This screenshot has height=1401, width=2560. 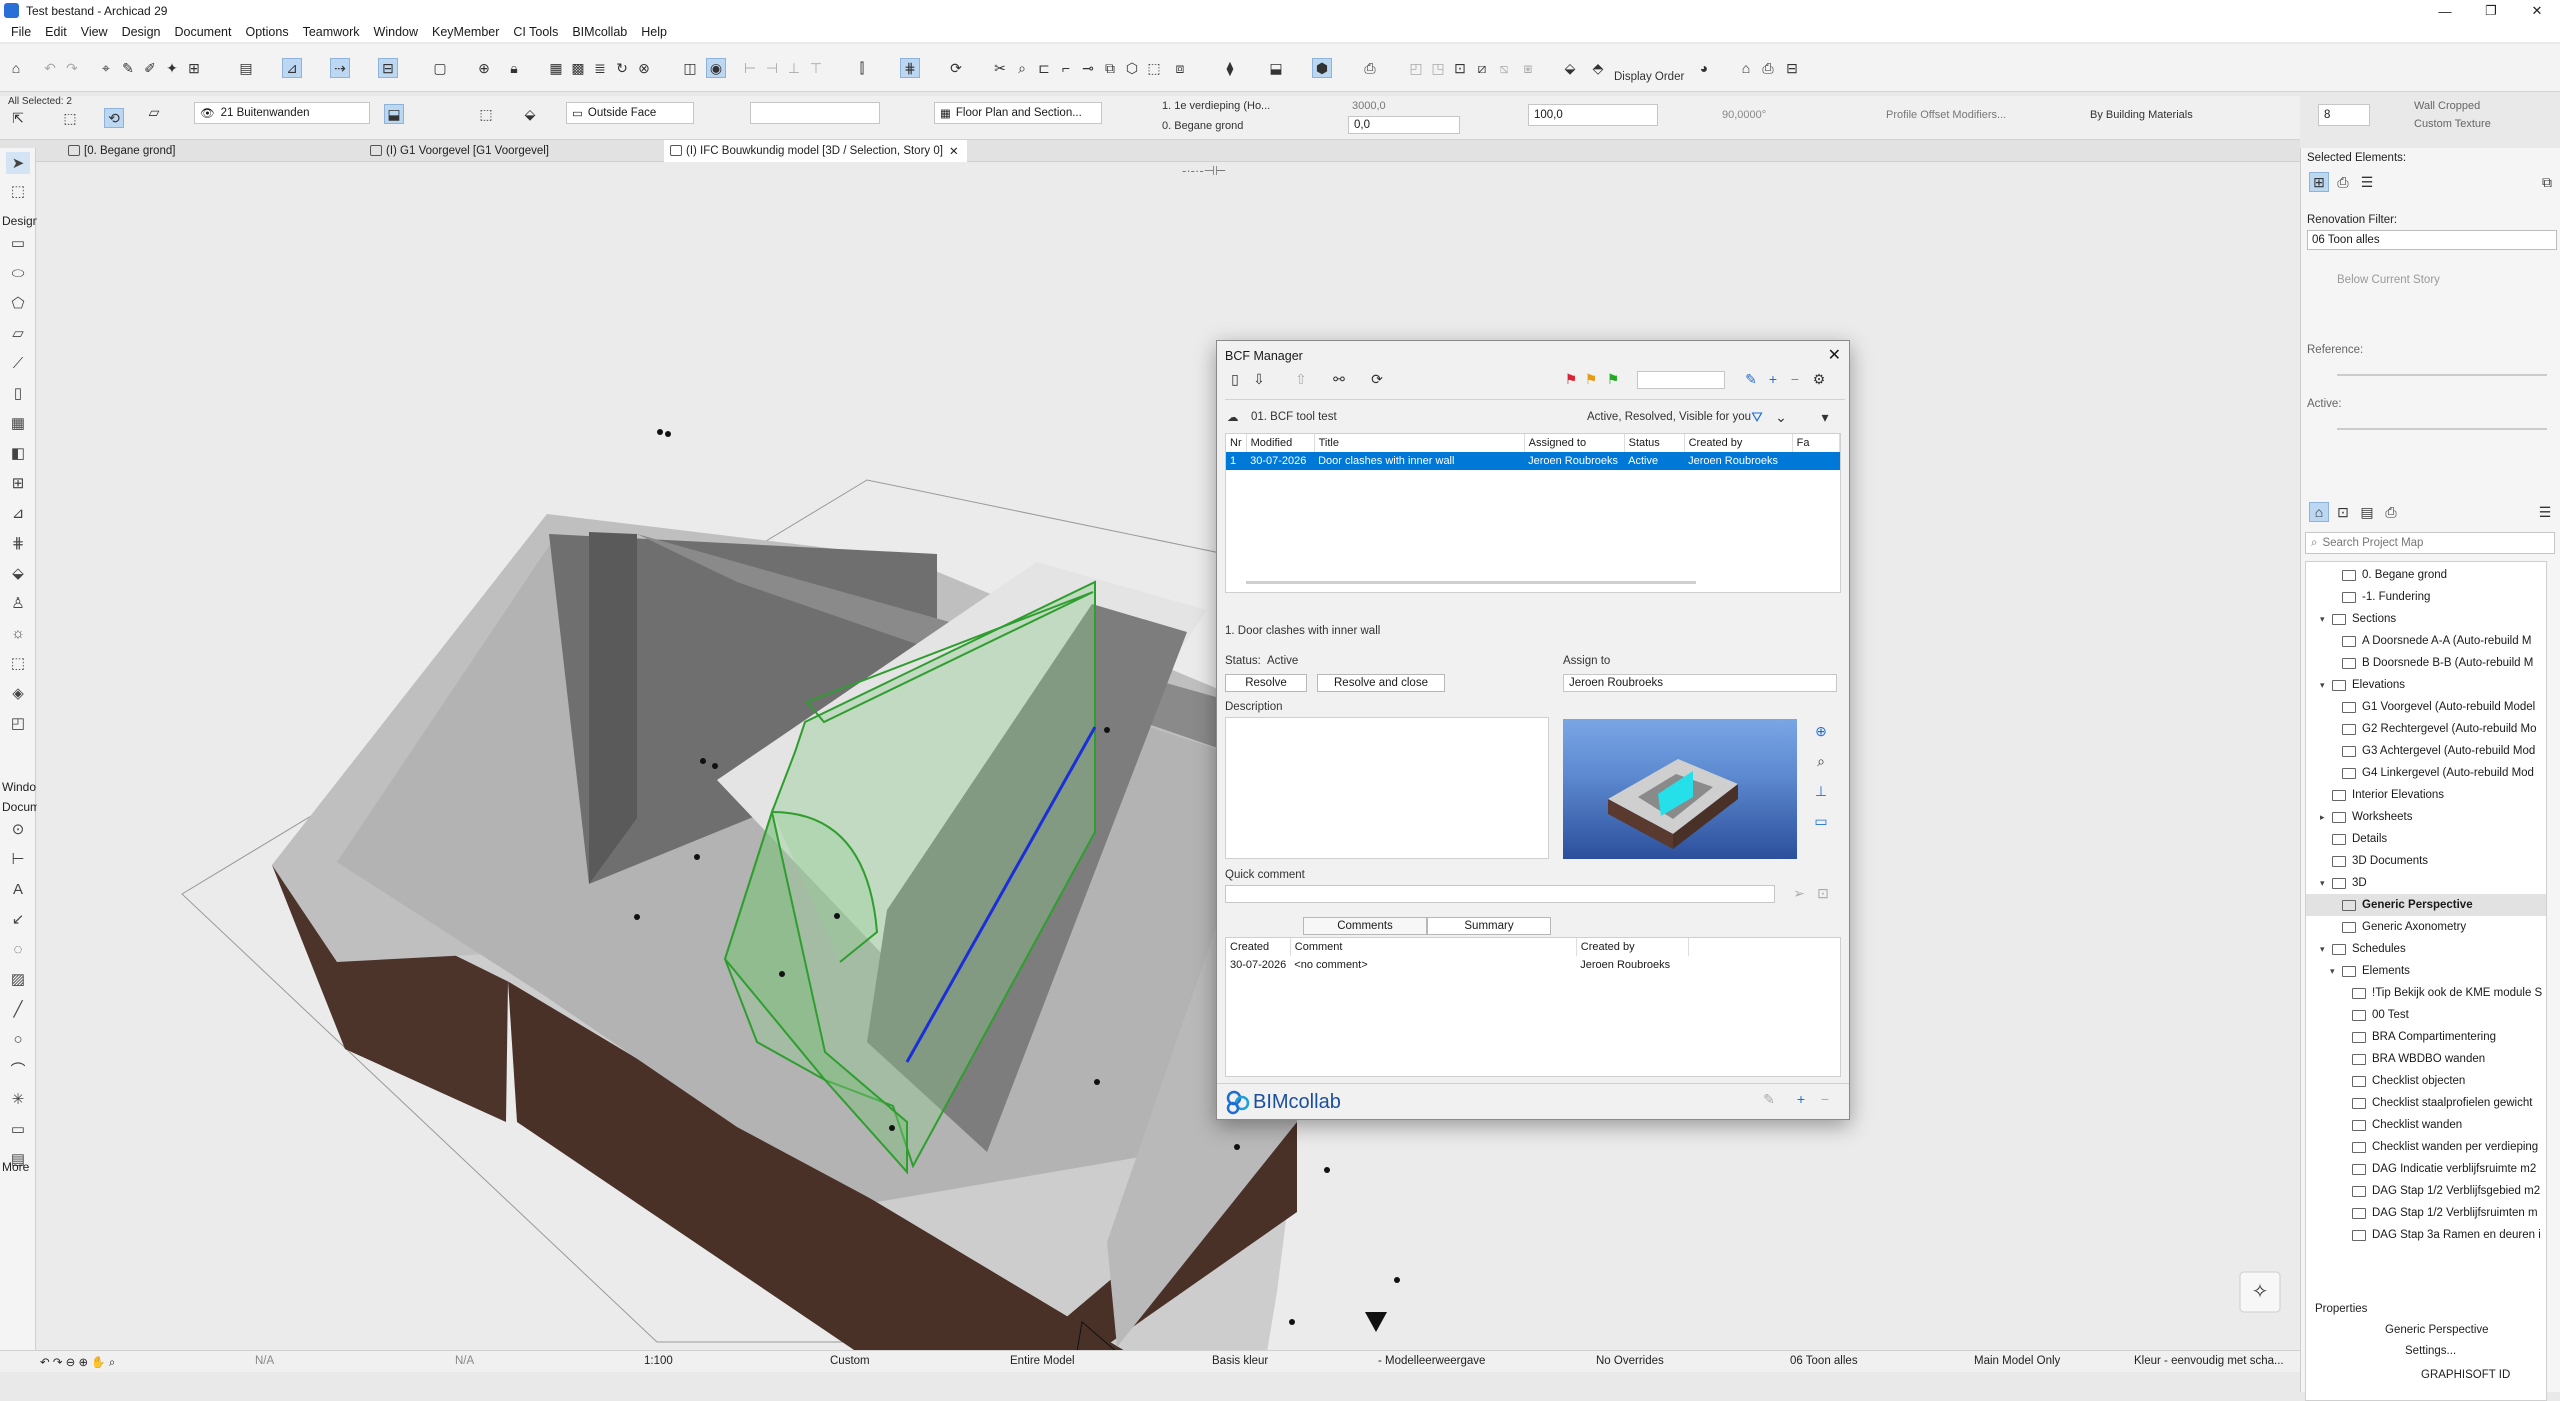 What do you see at coordinates (850, 1361) in the screenshot?
I see `status-custom: Custom` at bounding box center [850, 1361].